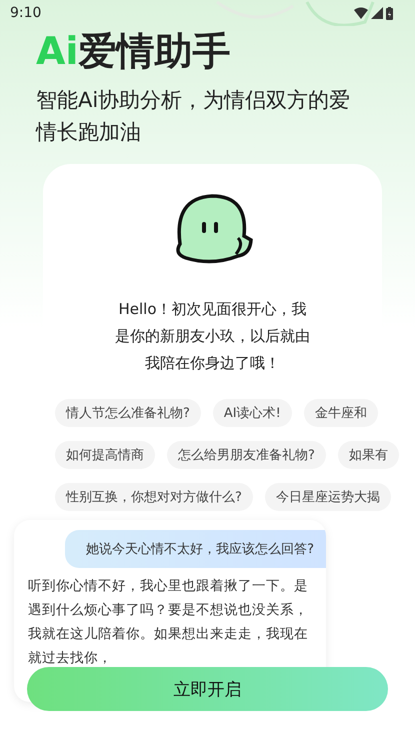  What do you see at coordinates (168, 622) in the screenshot?
I see `answer-text: 听到你心情不好，我心里也跟着揪了一下。是遇到什么烦心事了吗？要是不想说也没关系，我就在这儿陪着你。如果想出来走走，我现在就过去找你，` at bounding box center [168, 622].